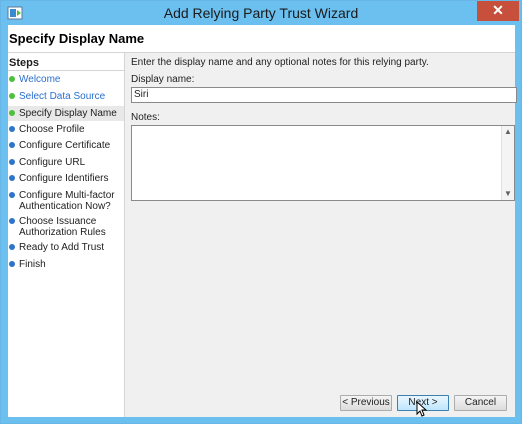 Image resolution: width=522 pixels, height=424 pixels. Describe the element at coordinates (66, 265) in the screenshot. I see `step-finish: Finish` at that location.